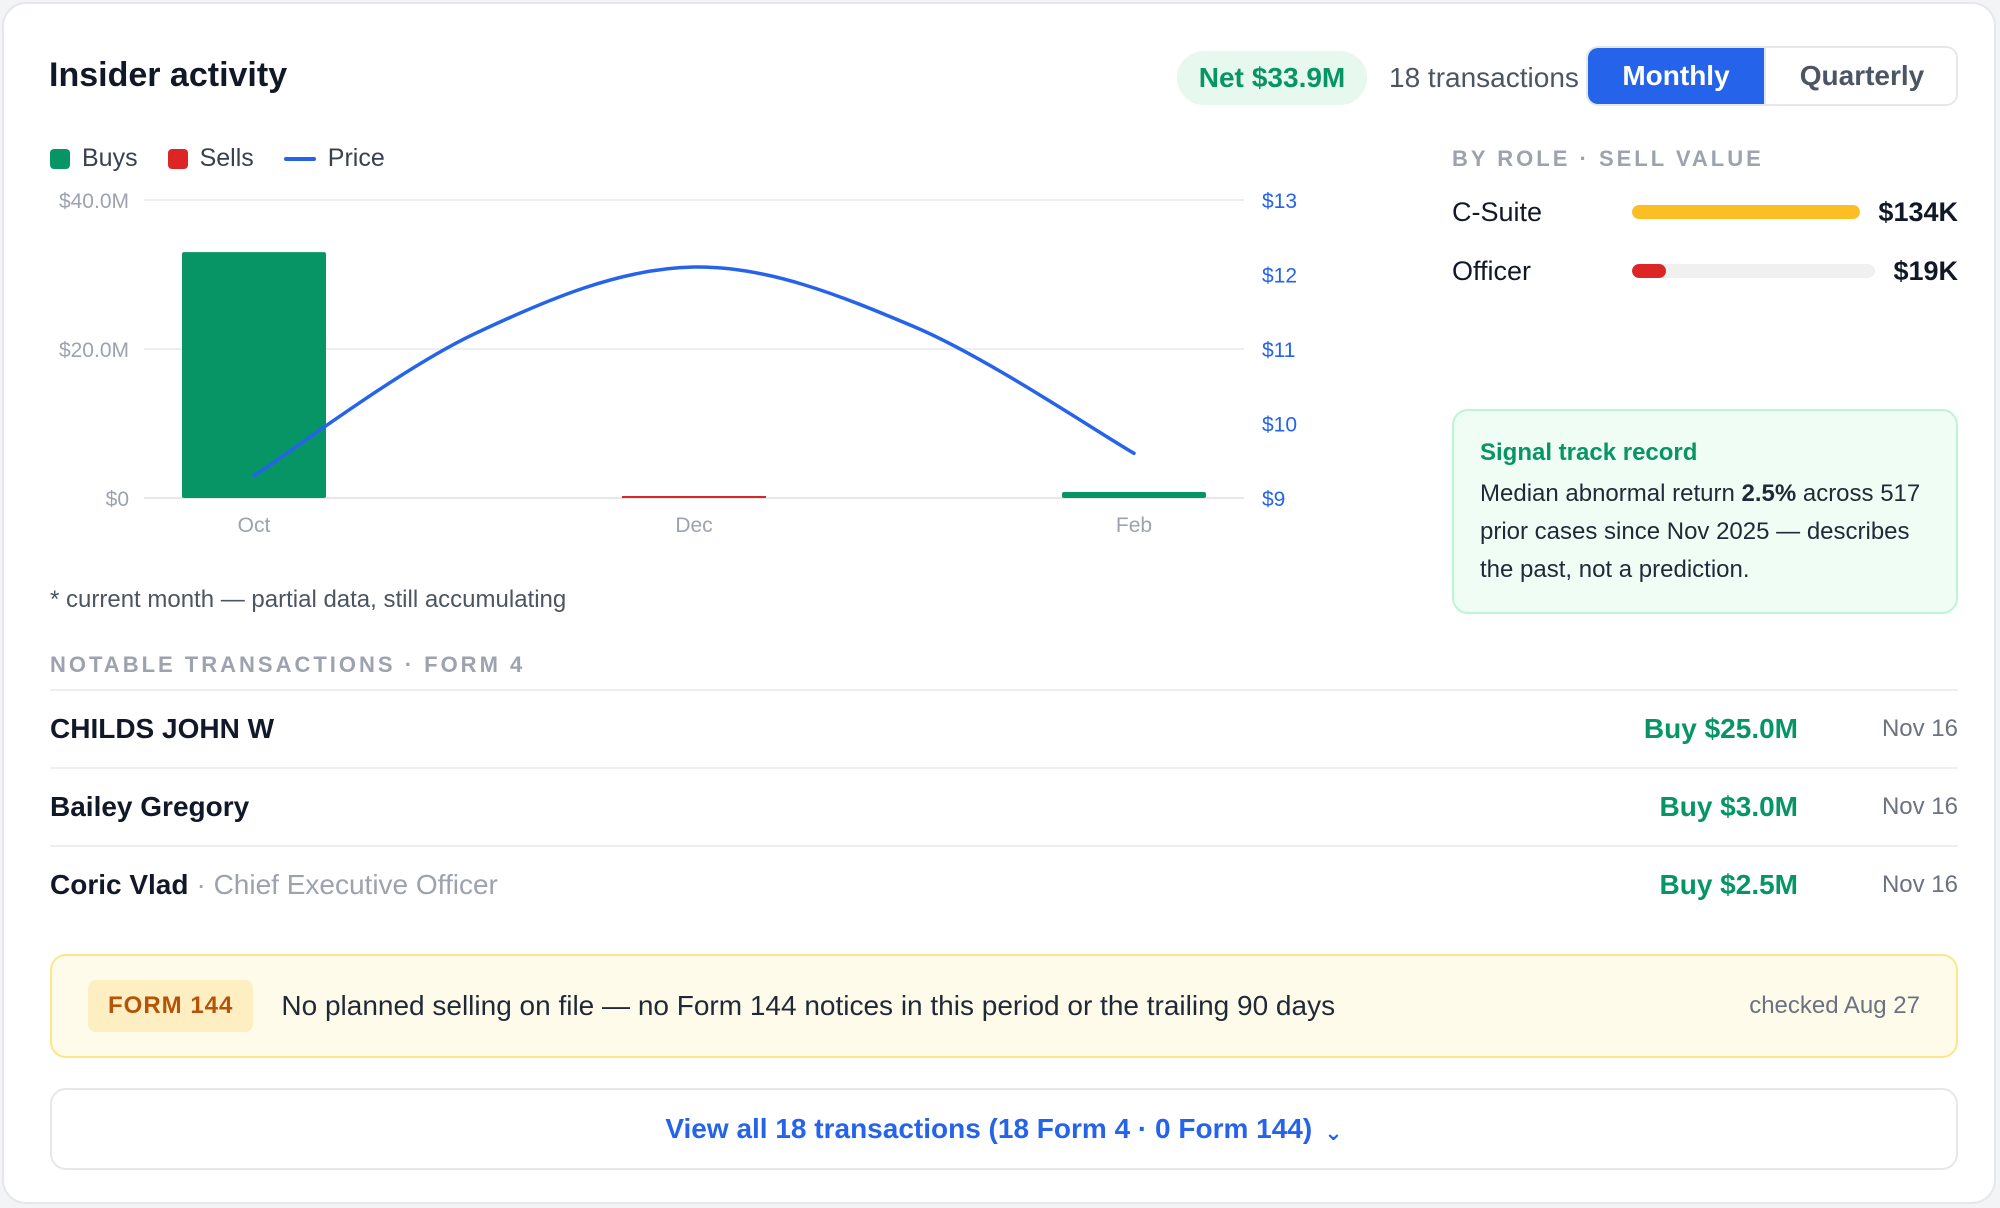 Image resolution: width=2000 pixels, height=1208 pixels. Describe the element at coordinates (110, 158) in the screenshot. I see `legend-buys-label: Buys` at that location.